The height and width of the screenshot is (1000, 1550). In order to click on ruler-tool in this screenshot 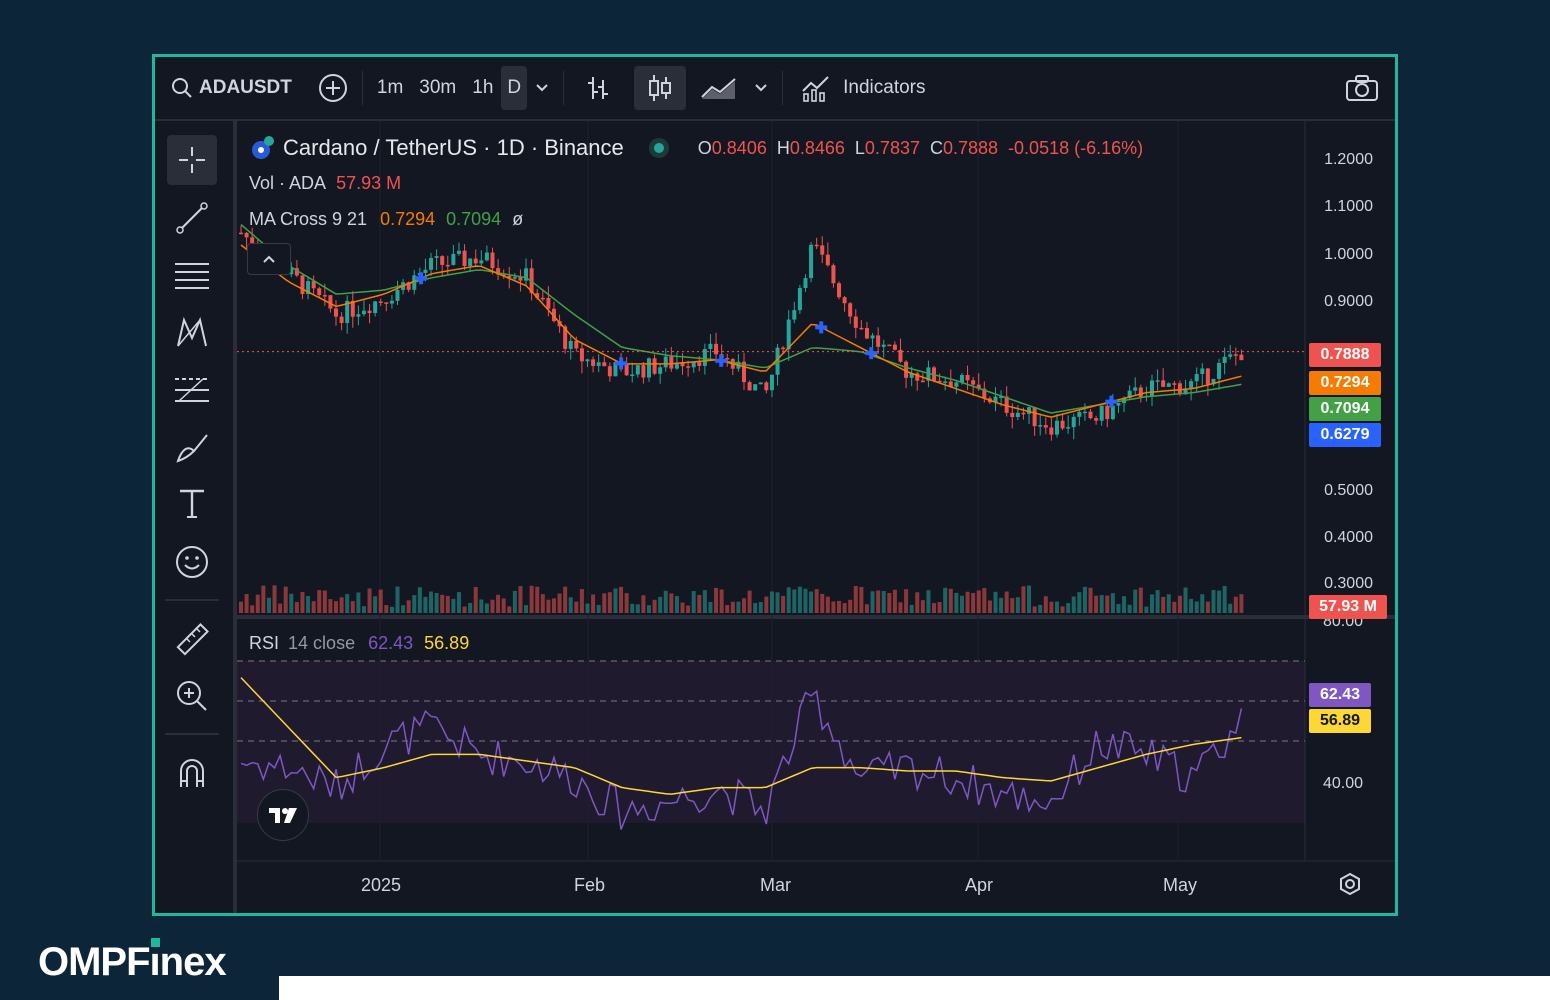, I will do `click(192, 640)`.